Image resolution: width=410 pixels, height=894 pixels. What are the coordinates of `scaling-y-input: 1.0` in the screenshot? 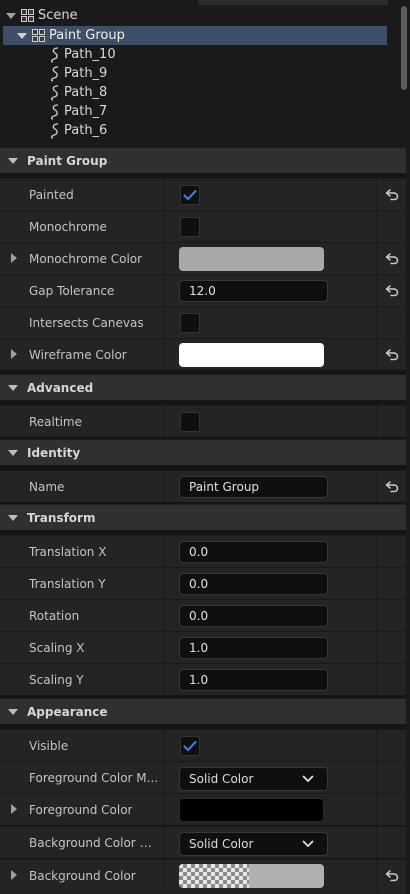 It's located at (253, 680).